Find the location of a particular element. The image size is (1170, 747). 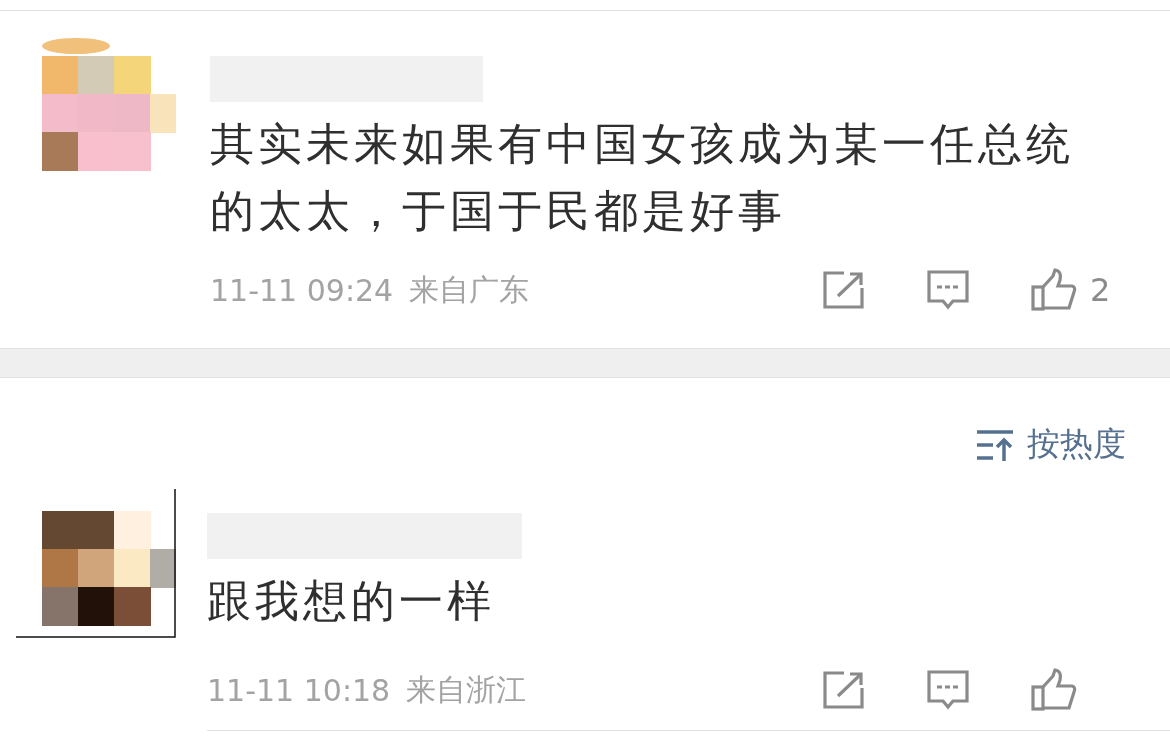

comment-text: 跟我想的一样 is located at coordinates (351, 601).